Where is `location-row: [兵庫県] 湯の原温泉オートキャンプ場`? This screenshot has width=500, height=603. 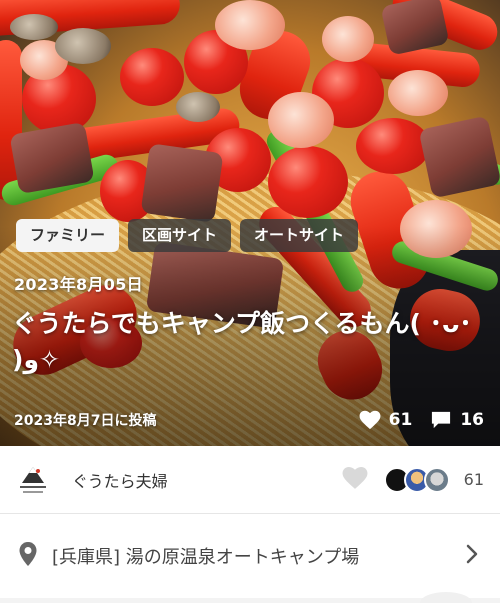
location-row: [兵庫県] 湯の原温泉オートキャンプ場 is located at coordinates (250, 556).